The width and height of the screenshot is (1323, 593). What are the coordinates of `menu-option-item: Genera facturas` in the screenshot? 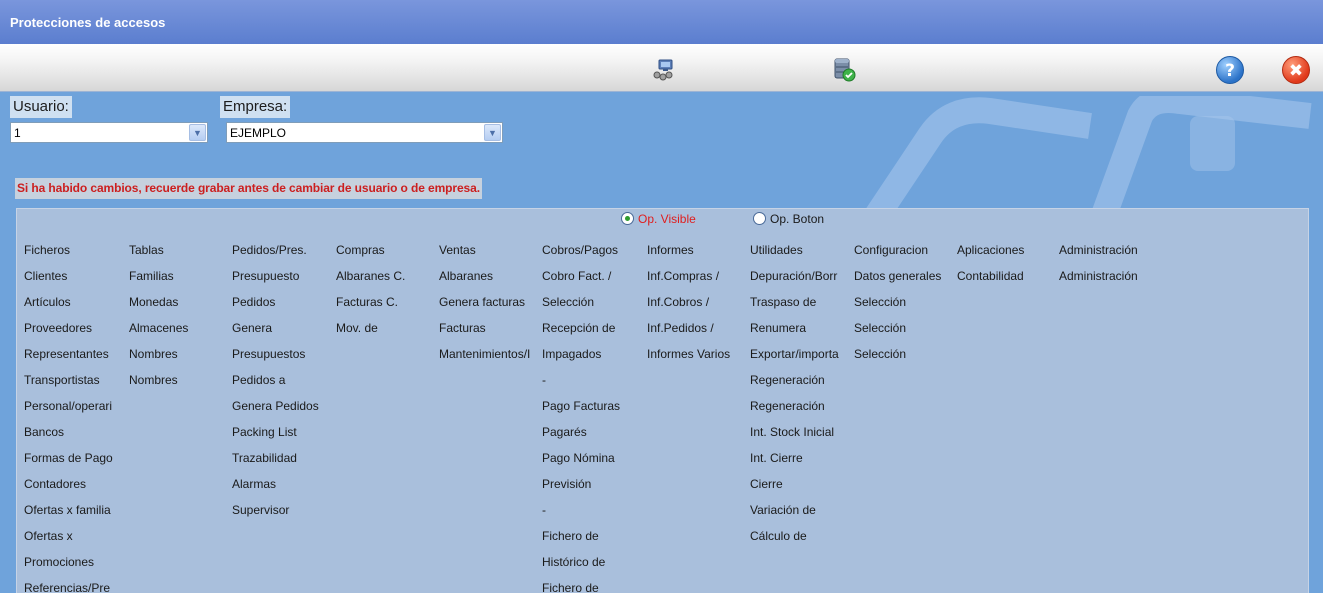 It's located at (489, 306).